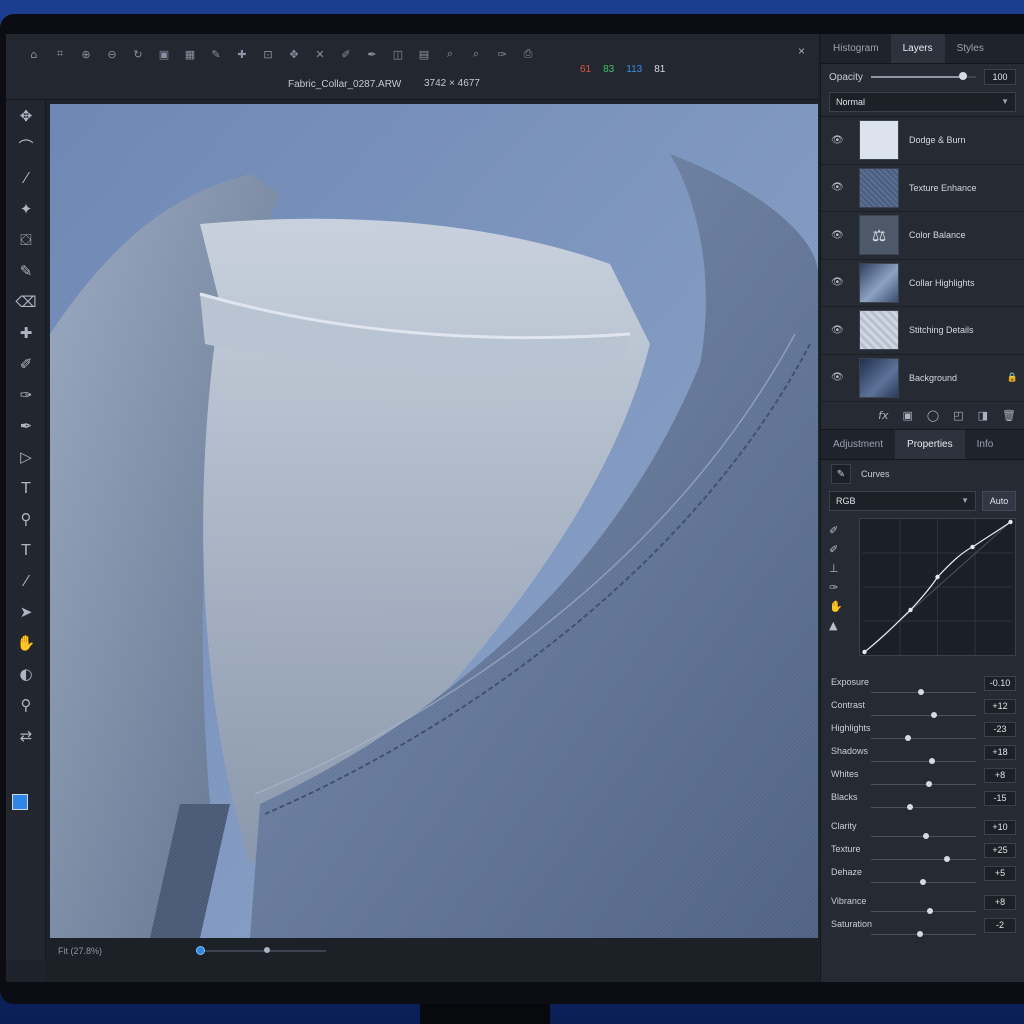 The height and width of the screenshot is (1024, 1024). Describe the element at coordinates (1000, 798) in the screenshot. I see `adjustment-value-field: -15` at that location.